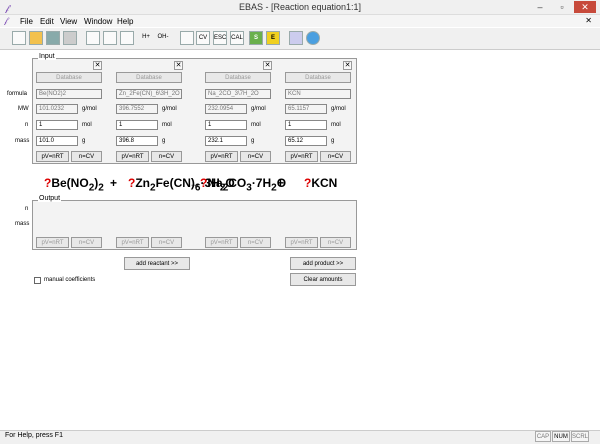 This screenshot has width=600, height=444. What do you see at coordinates (253, 141) in the screenshot?
I see `compound-3-mass-unit: g` at bounding box center [253, 141].